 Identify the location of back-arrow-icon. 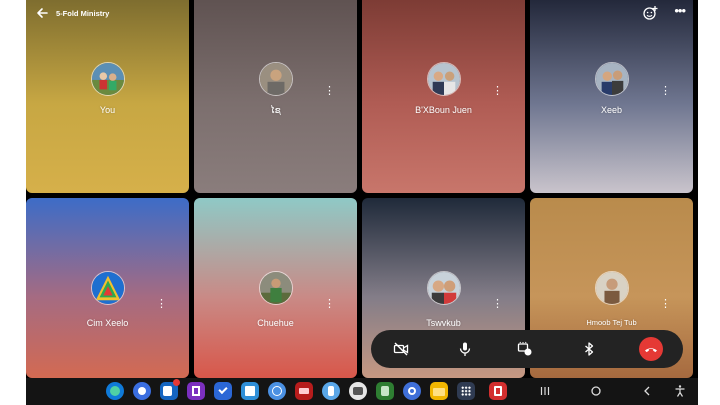
(42, 13).